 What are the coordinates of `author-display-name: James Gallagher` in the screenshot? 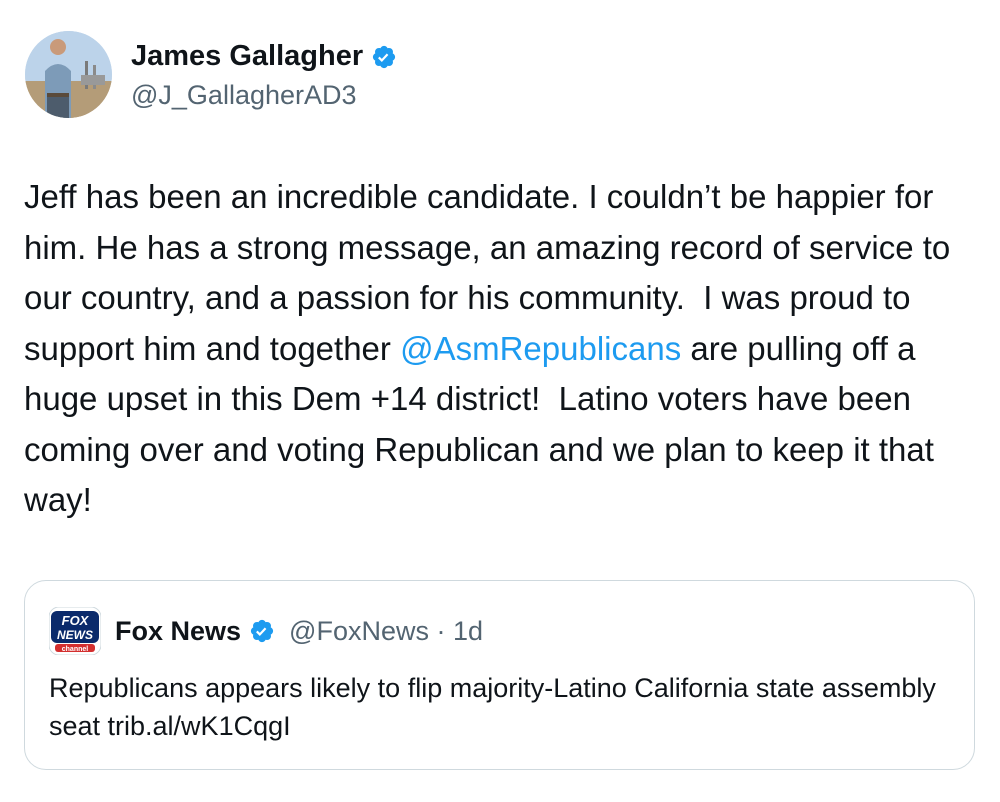 It's located at (247, 56).